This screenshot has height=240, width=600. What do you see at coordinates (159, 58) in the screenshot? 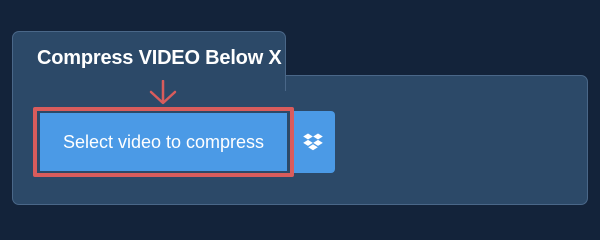
I see `card-title: Compress VIDEO Below X` at bounding box center [159, 58].